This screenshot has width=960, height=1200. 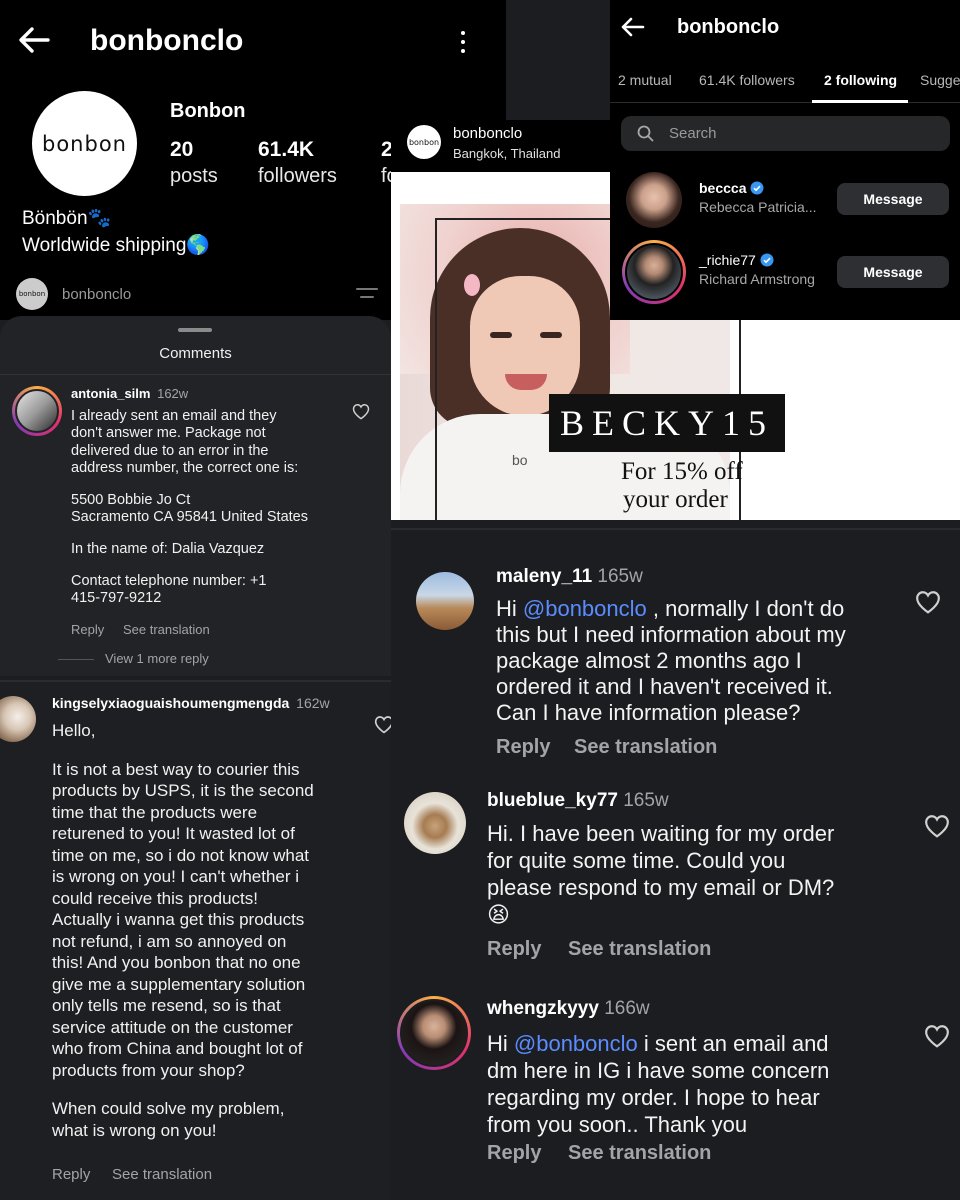 What do you see at coordinates (552, 800) in the screenshot?
I see `comment-username: blueblue_ky77` at bounding box center [552, 800].